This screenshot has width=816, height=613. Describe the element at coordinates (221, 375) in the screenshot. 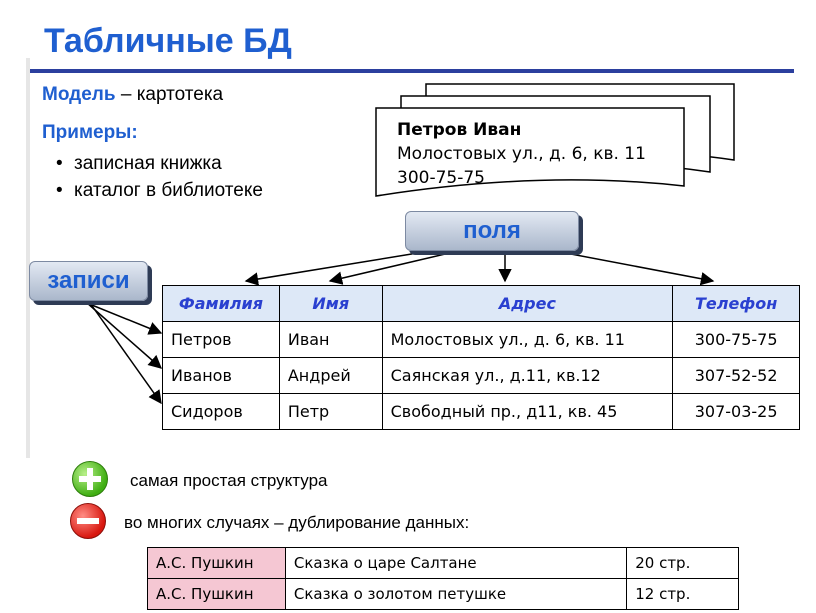

I see `table-cell: Иванов` at that location.